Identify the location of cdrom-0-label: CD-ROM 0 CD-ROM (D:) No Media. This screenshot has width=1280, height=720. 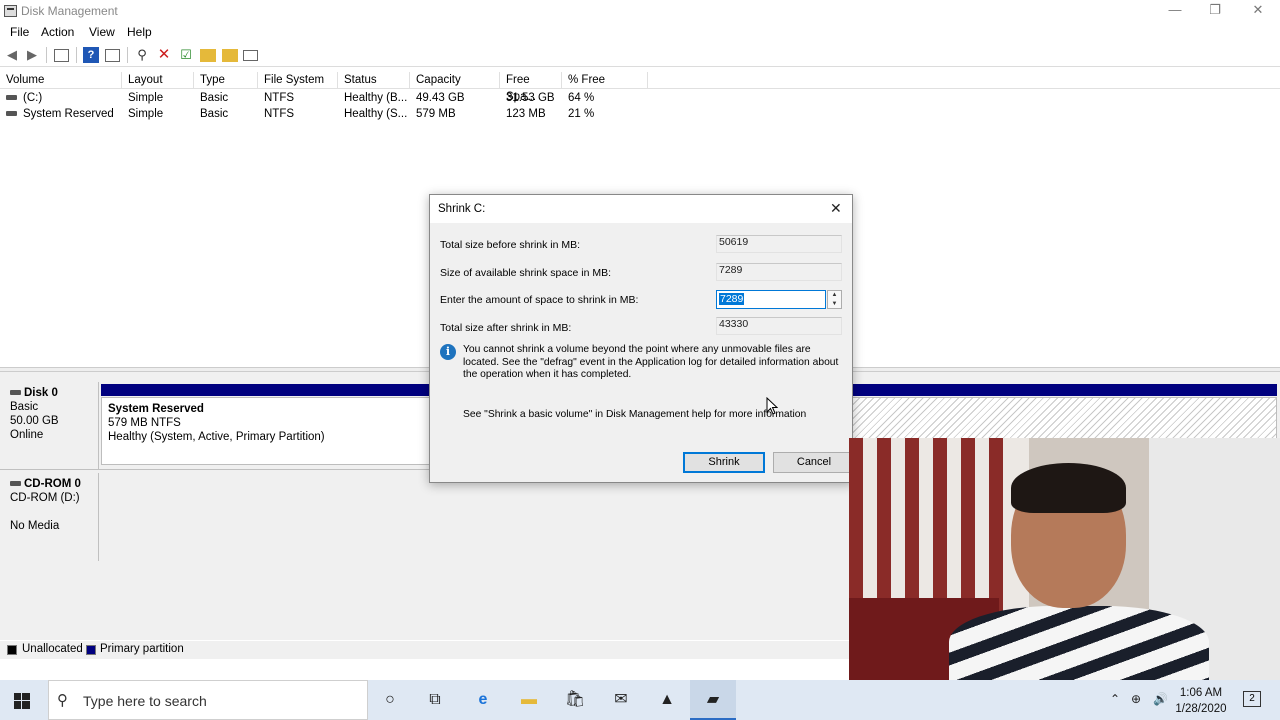
(51, 517).